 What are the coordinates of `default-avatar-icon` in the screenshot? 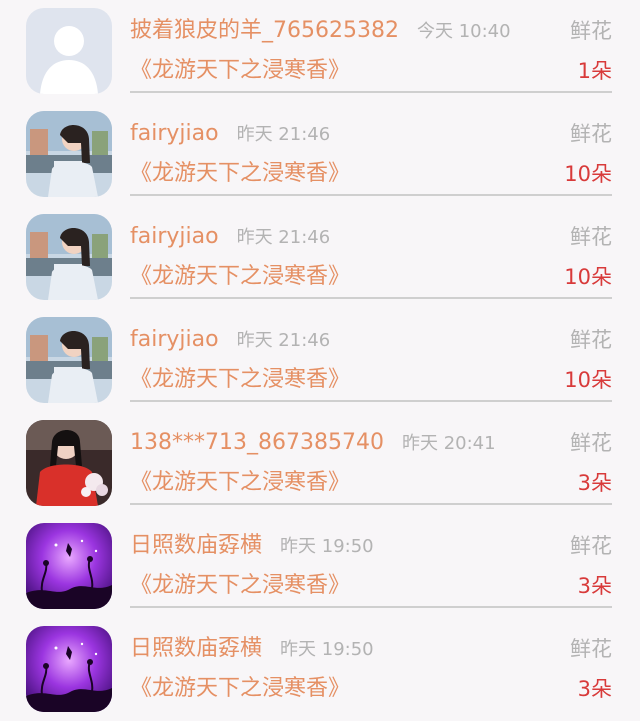 It's located at (69, 51).